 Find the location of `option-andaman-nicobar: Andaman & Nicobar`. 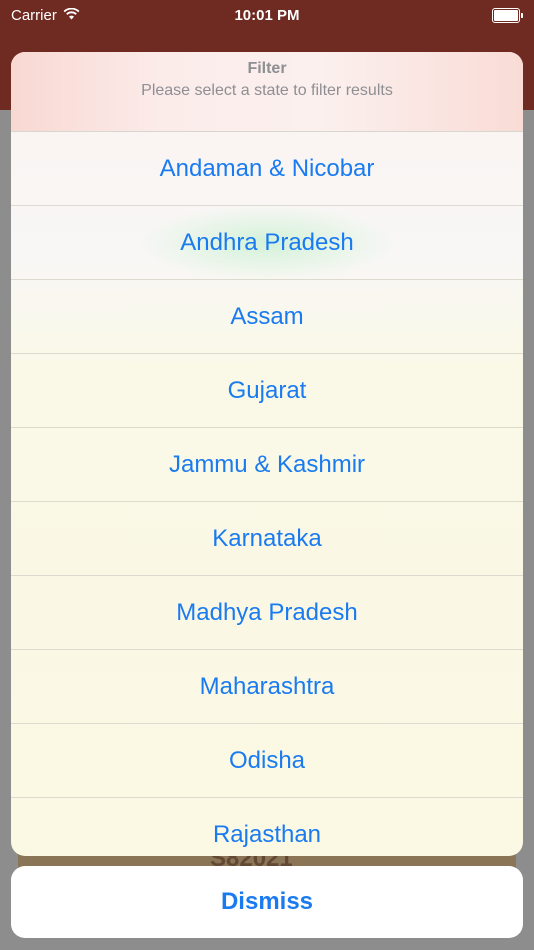

option-andaman-nicobar: Andaman & Nicobar is located at coordinates (267, 169).